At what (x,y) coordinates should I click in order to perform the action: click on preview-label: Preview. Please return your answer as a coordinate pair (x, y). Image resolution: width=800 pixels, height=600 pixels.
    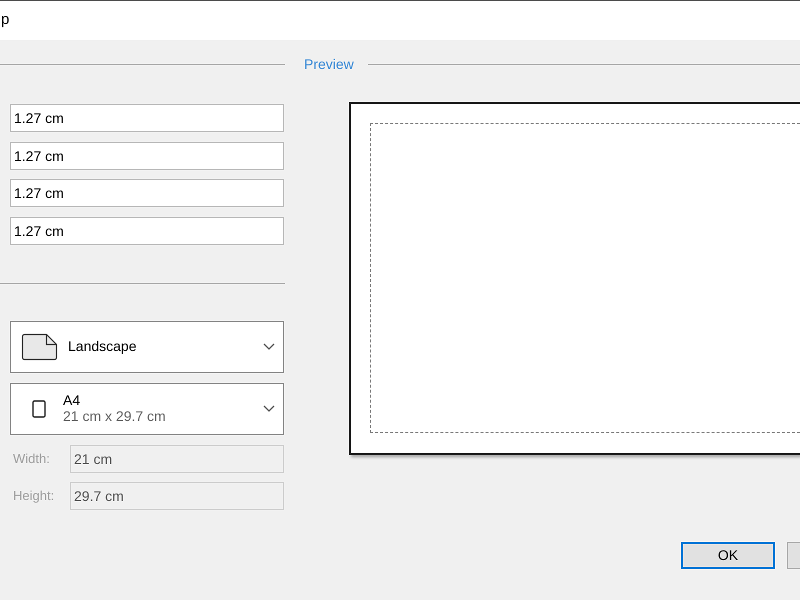
    Looking at the image, I should click on (329, 64).